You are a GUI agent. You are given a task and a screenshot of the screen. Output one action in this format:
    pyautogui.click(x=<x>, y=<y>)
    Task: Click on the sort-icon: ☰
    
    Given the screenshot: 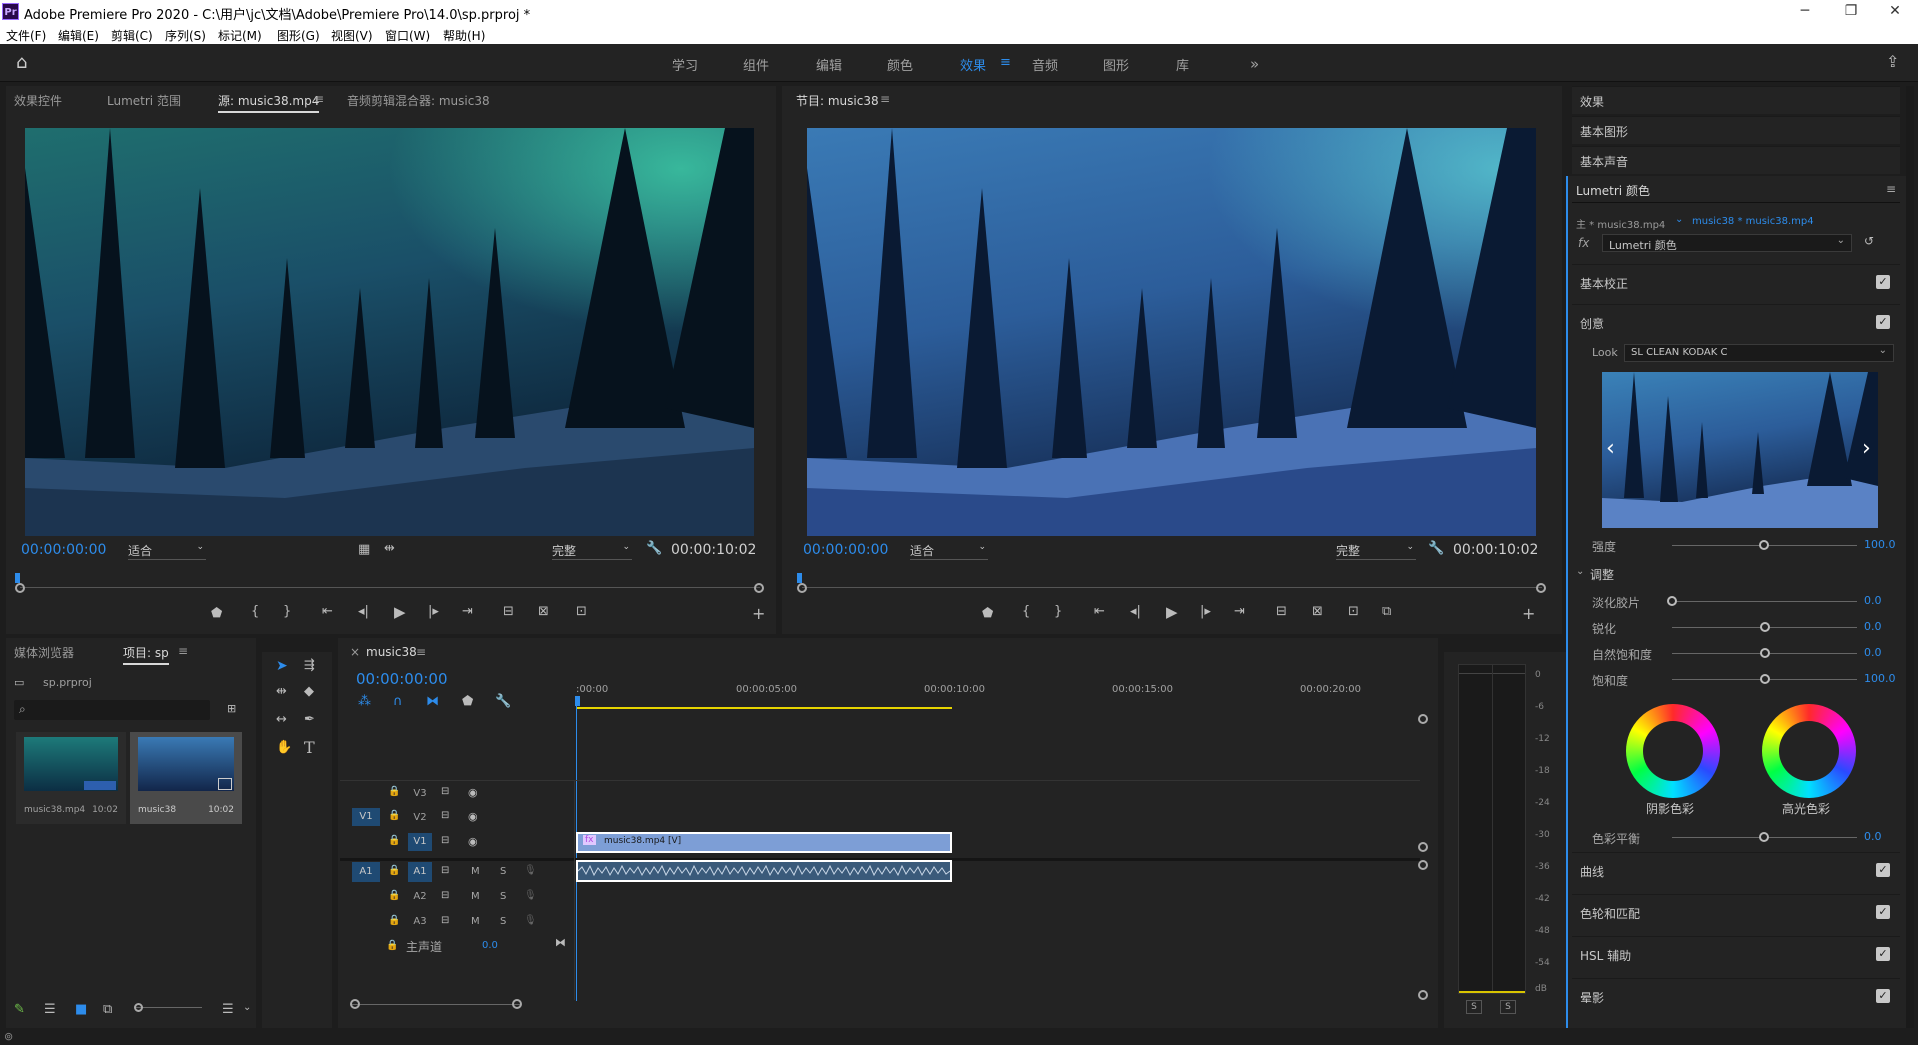 What is the action you would take?
    pyautogui.click(x=228, y=1009)
    